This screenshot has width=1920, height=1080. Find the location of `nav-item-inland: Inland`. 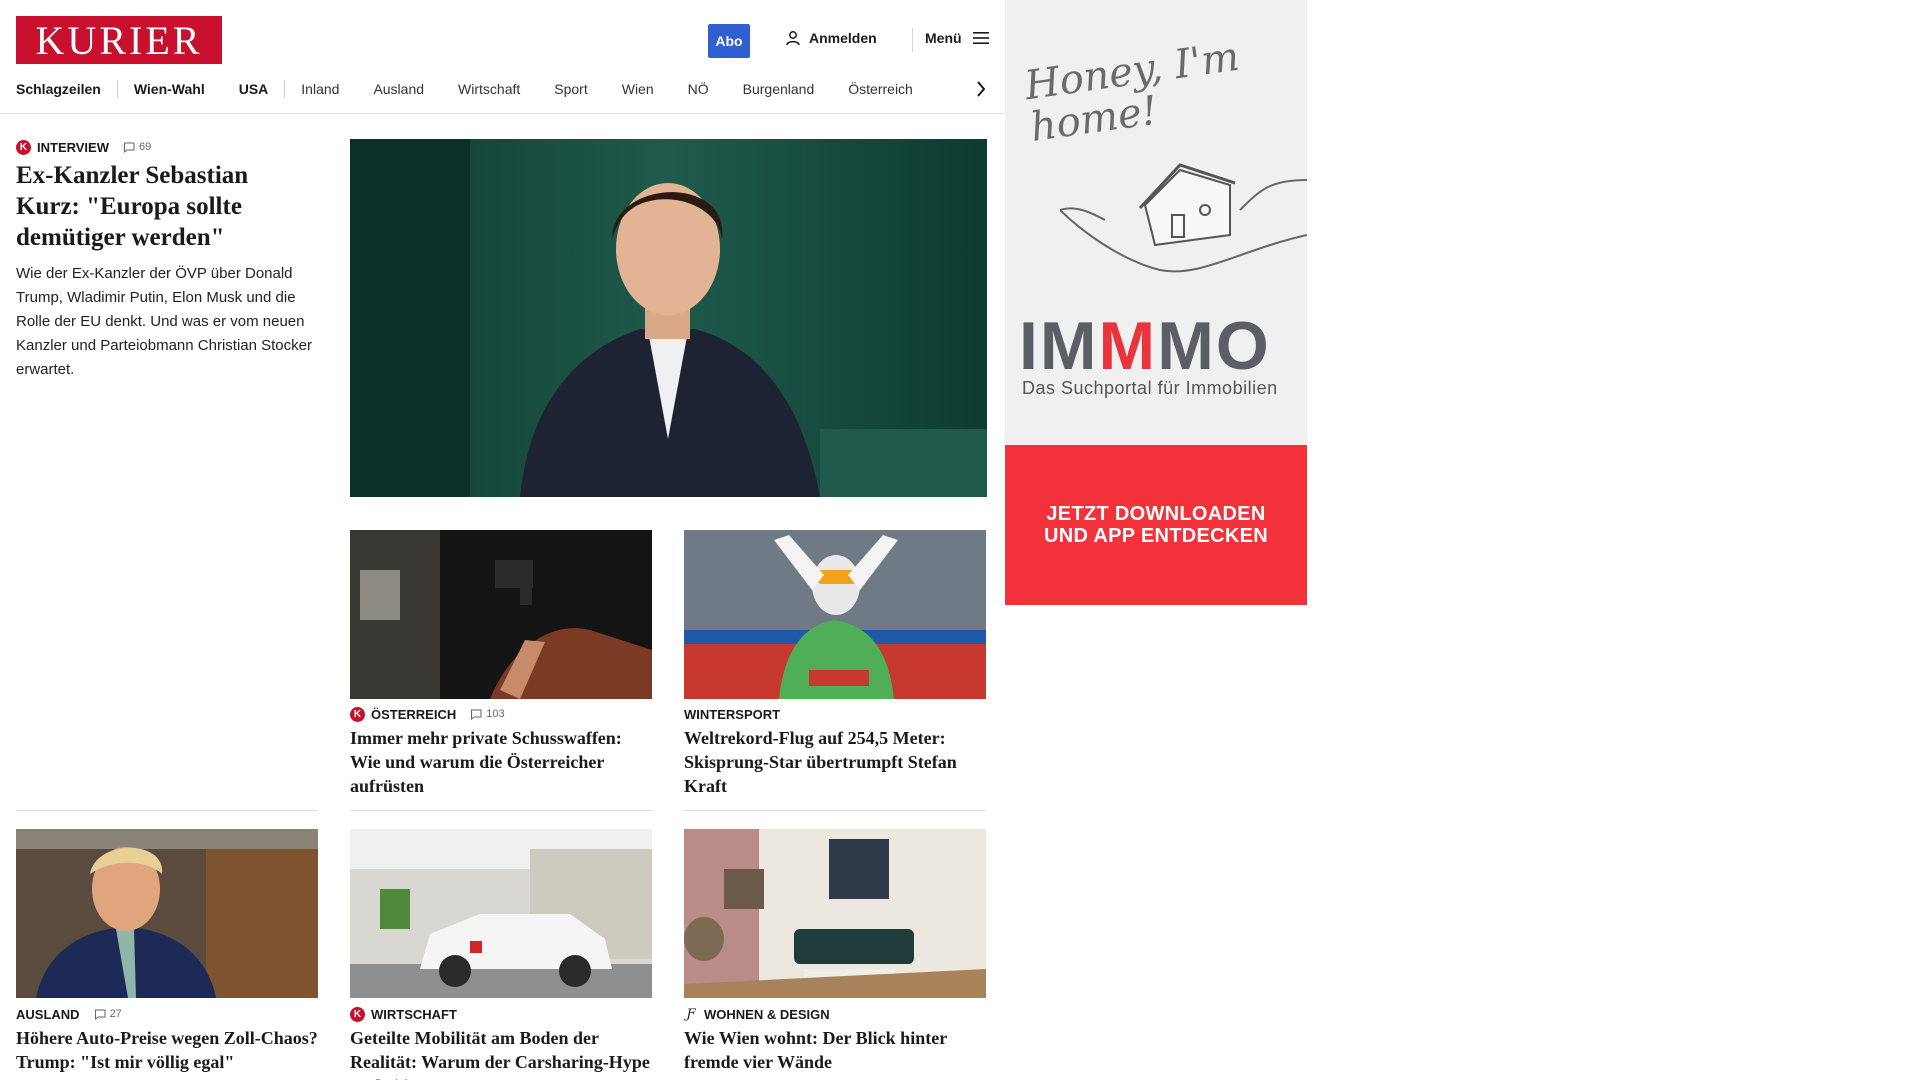

nav-item-inland: Inland is located at coordinates (320, 89).